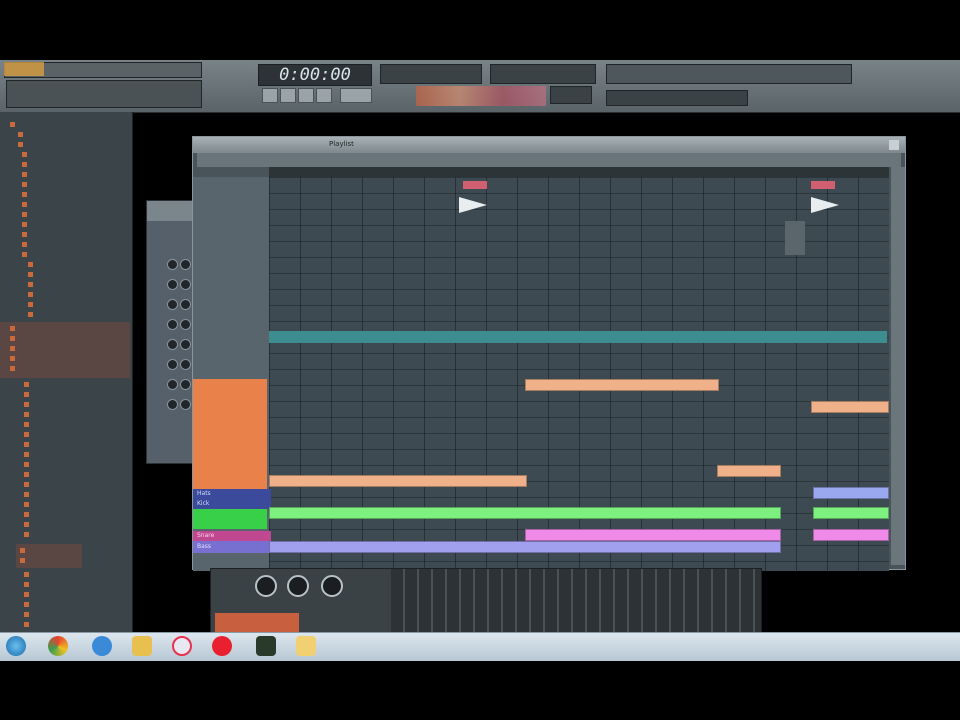  I want to click on folder-icon, so click(142, 646).